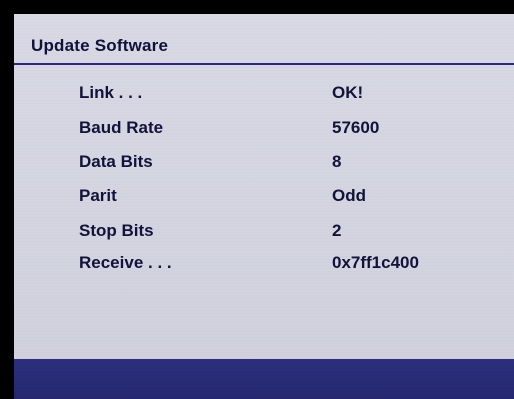 This screenshot has width=514, height=399. What do you see at coordinates (264, 64) in the screenshot?
I see `title-divider` at bounding box center [264, 64].